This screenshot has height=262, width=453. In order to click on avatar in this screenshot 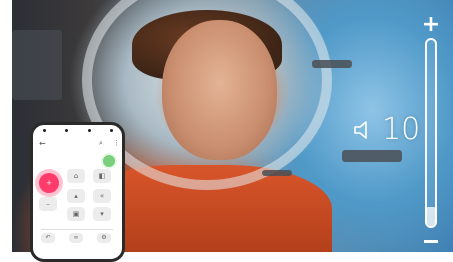, I will do `click(109, 161)`.